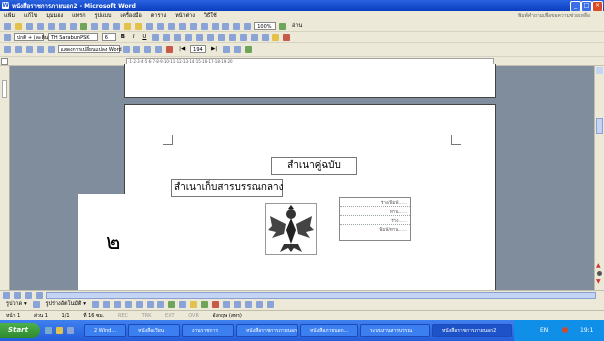 The image size is (604, 341). Describe the element at coordinates (103, 16) in the screenshot. I see `menu-format: รูปแบบ` at that location.